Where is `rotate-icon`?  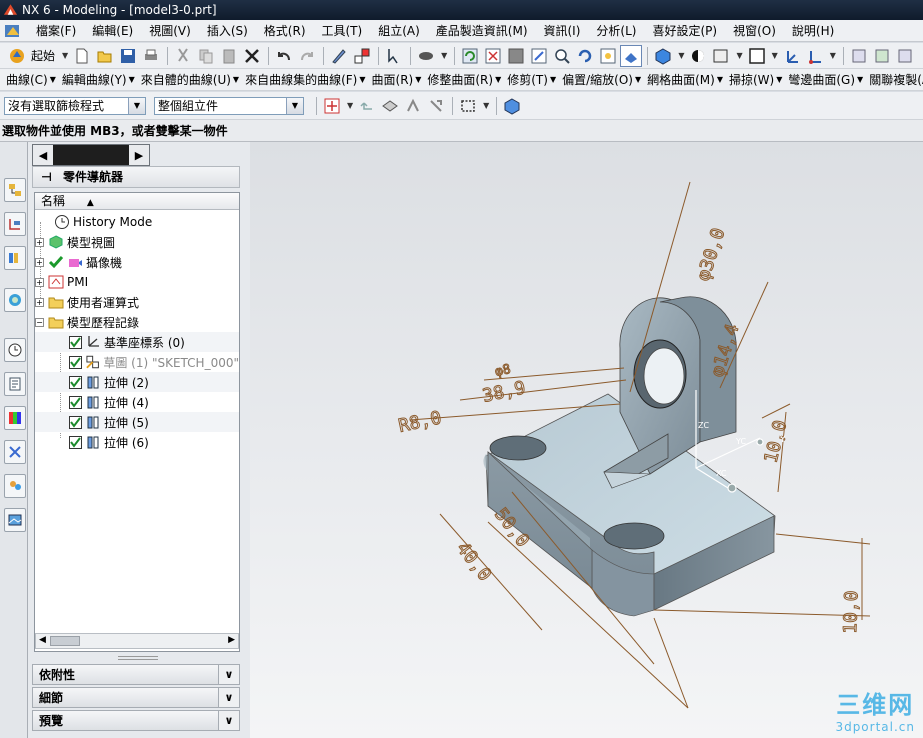
rotate-icon is located at coordinates (585, 56).